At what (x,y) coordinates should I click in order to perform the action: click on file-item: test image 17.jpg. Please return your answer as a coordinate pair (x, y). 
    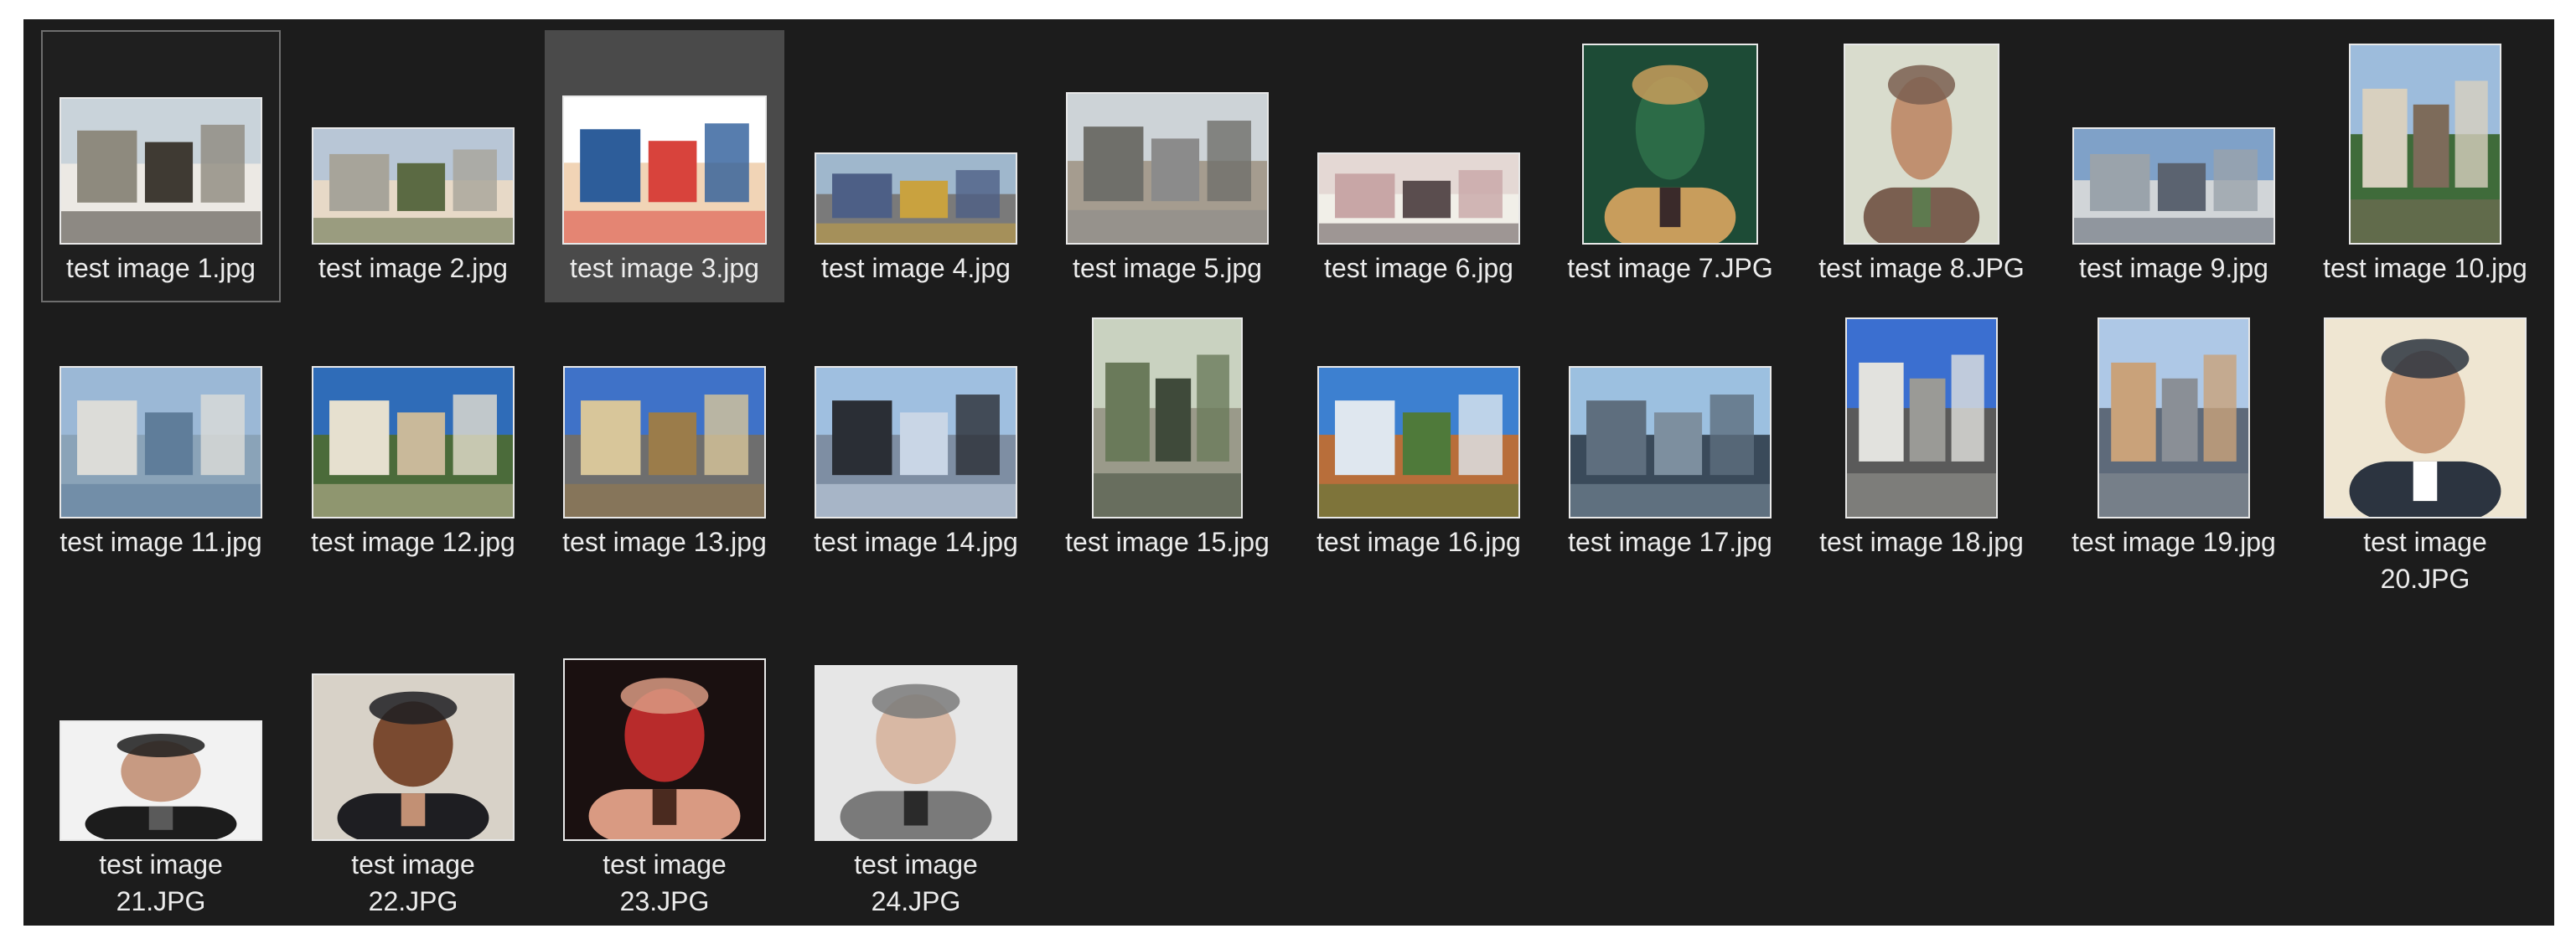
    Looking at the image, I should click on (1670, 447).